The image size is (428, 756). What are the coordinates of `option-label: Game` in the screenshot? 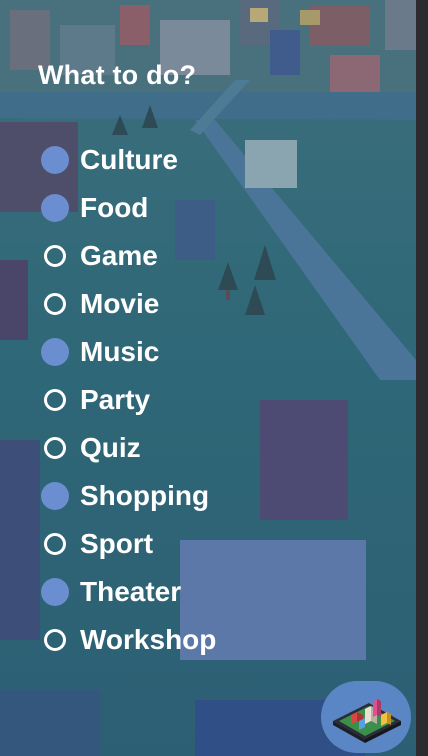 It's located at (119, 255).